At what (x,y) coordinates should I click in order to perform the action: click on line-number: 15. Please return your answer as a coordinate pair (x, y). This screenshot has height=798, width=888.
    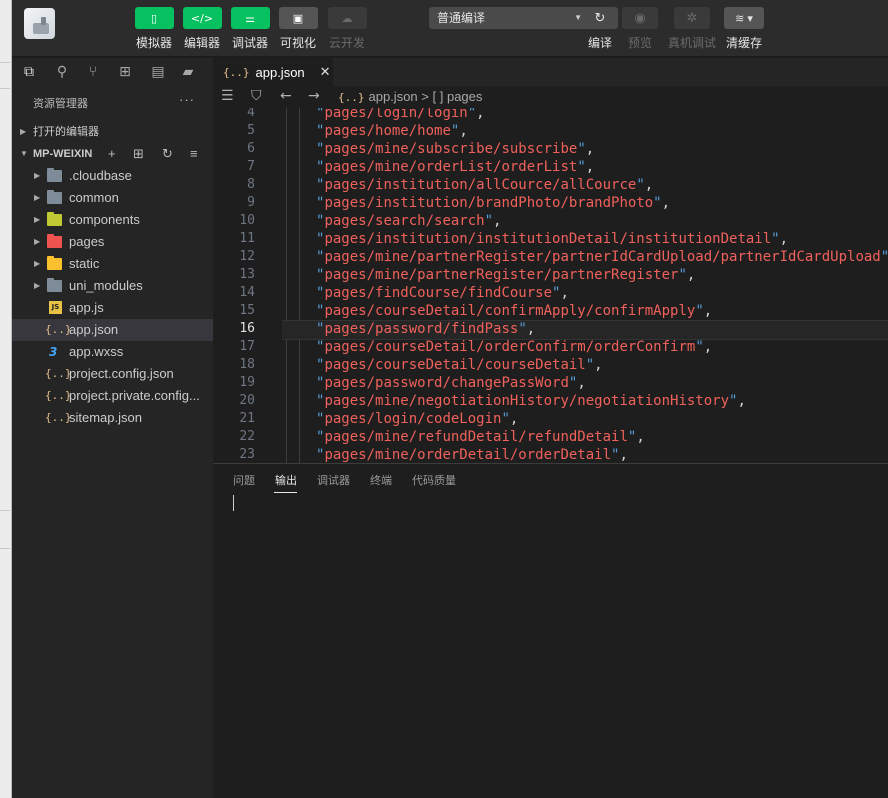
    Looking at the image, I should click on (247, 310).